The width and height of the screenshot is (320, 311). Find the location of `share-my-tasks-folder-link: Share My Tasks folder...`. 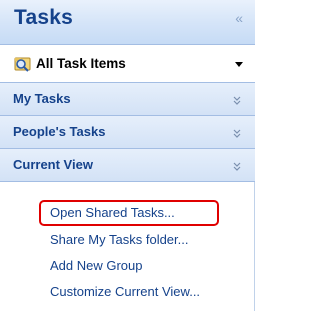

share-my-tasks-folder-link: Share My Tasks folder... is located at coordinates (119, 239).